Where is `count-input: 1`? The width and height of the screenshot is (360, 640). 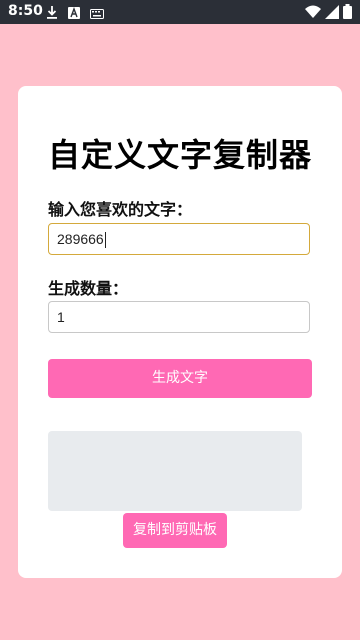
count-input: 1 is located at coordinates (179, 317).